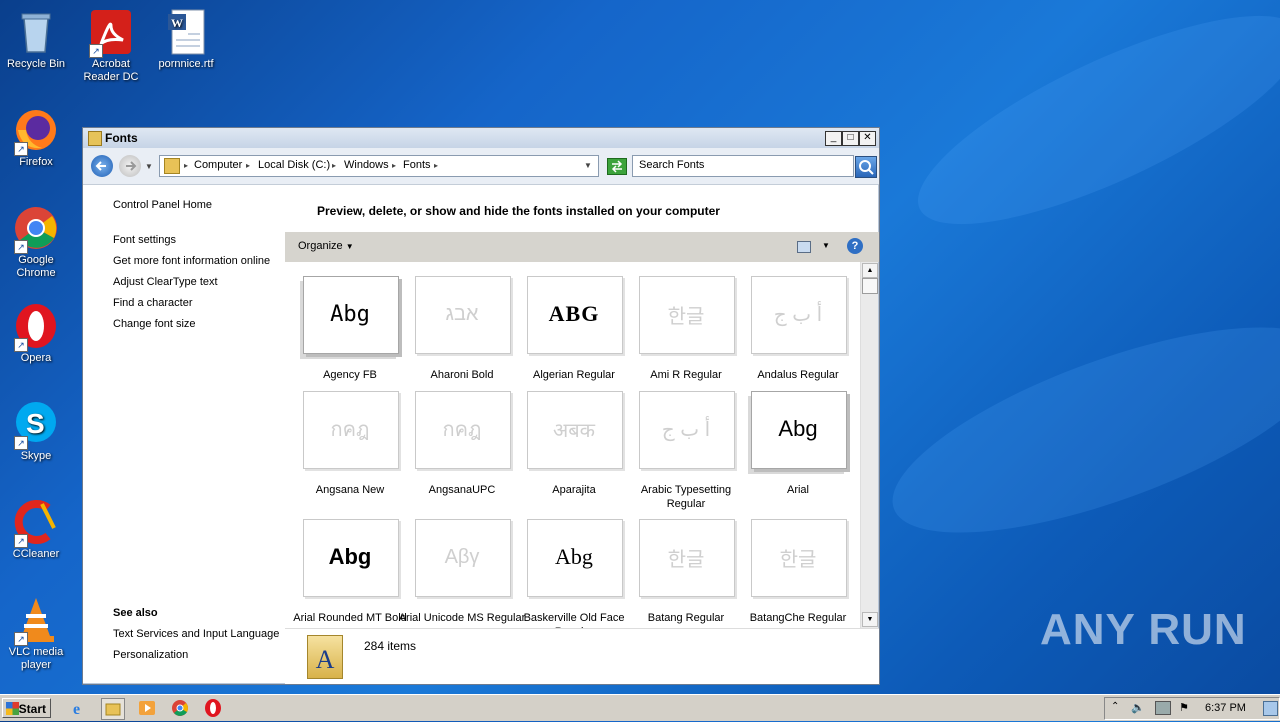 The image size is (1280, 722). Describe the element at coordinates (36, 658) in the screenshot. I see `desktop-icon-label: VLC media player` at that location.